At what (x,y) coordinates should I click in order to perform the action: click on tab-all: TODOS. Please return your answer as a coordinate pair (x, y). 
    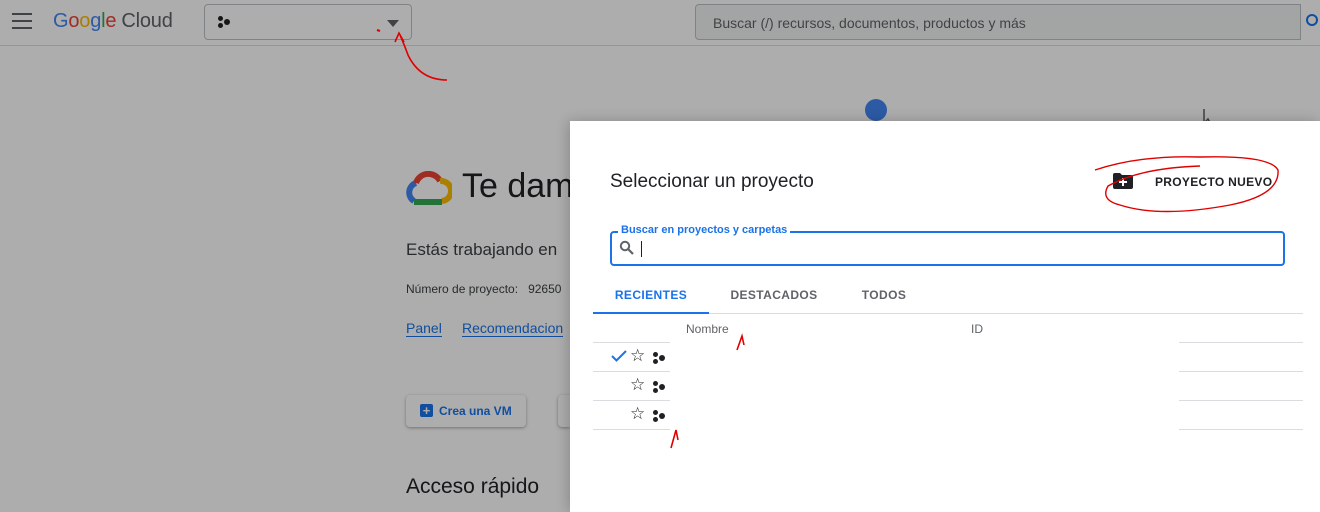
    Looking at the image, I should click on (884, 296).